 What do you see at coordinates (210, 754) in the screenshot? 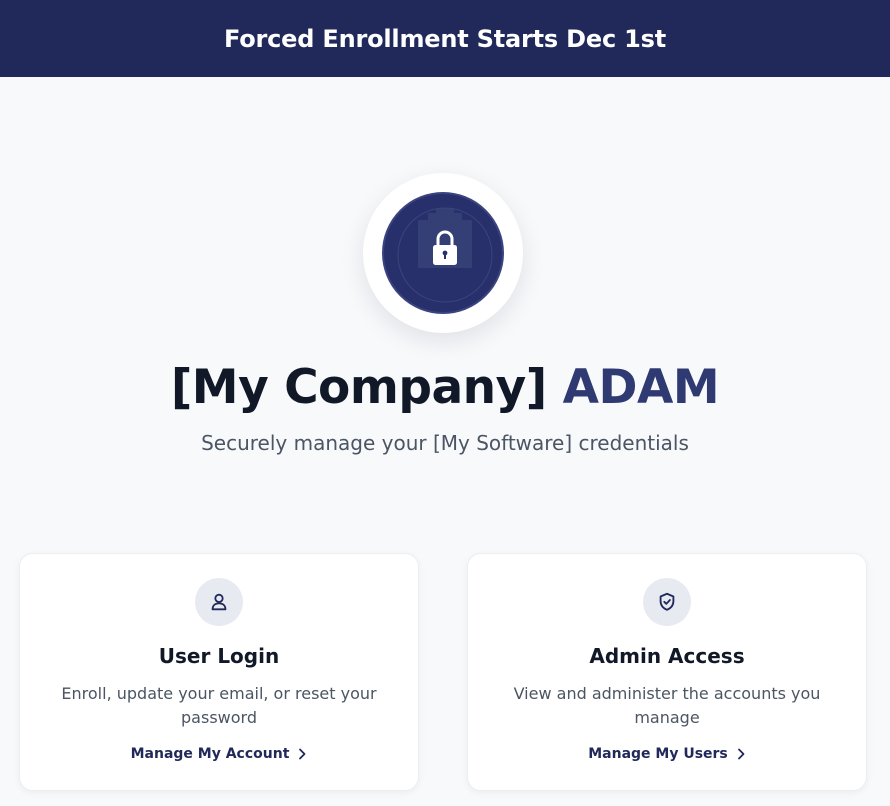
I see `link-label: Manage My Account` at bounding box center [210, 754].